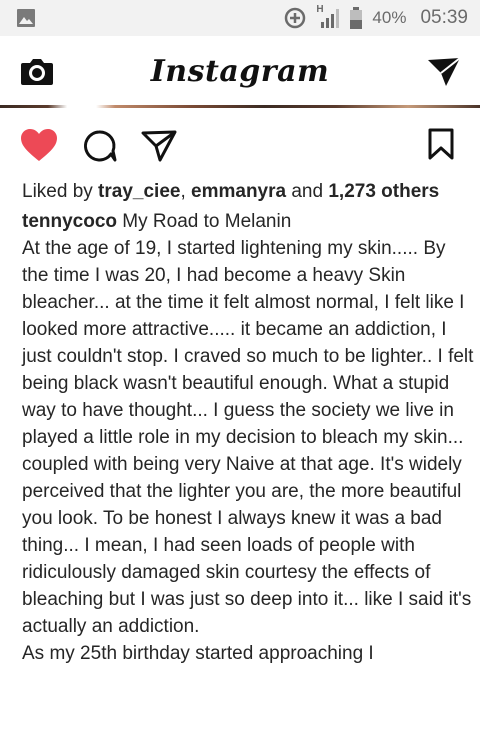  What do you see at coordinates (39, 145) in the screenshot?
I see `heart-icon` at bounding box center [39, 145].